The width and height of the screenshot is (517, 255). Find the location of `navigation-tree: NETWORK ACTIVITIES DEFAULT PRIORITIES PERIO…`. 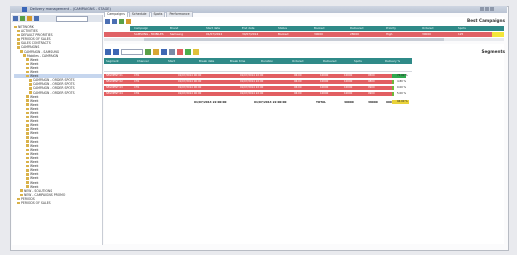

navigation-tree: NETWORK ACTIVITIES DEFAULT PRIORITIES PERIO… is located at coordinates (58, 115).